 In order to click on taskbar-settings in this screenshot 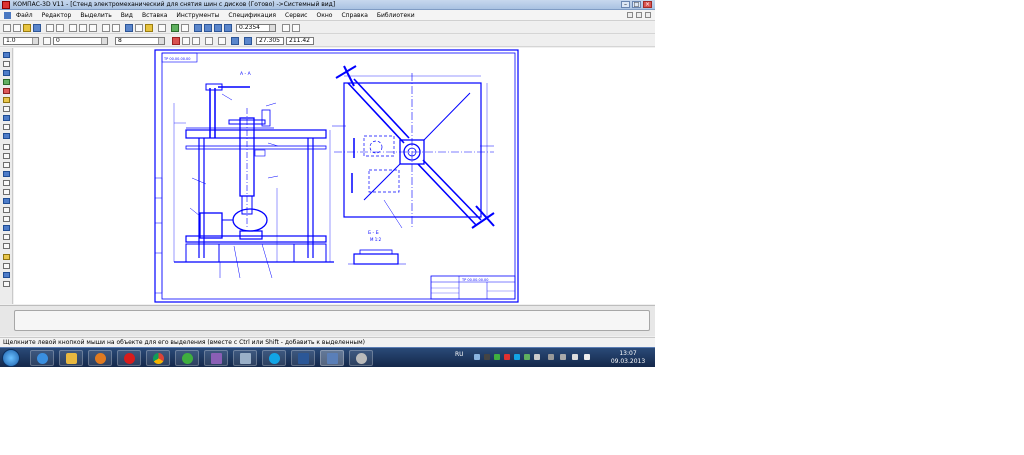, I will do `click(361, 358)`.